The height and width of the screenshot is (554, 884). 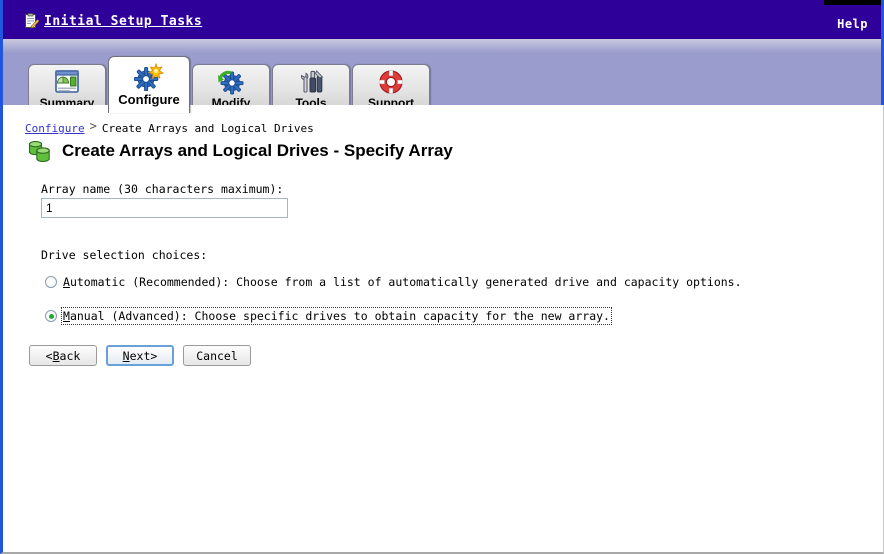 What do you see at coordinates (56, 355) in the screenshot?
I see `back-accesskey: B` at bounding box center [56, 355].